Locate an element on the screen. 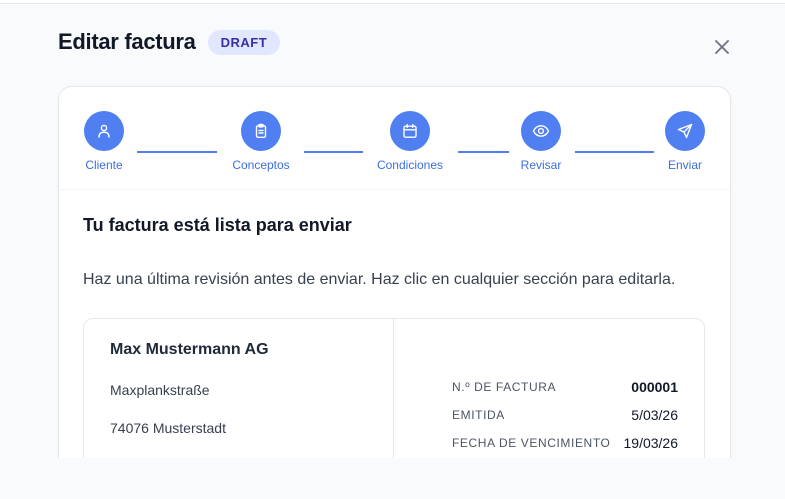 The image size is (785, 499). due-date: 19/03/26 is located at coordinates (651, 443).